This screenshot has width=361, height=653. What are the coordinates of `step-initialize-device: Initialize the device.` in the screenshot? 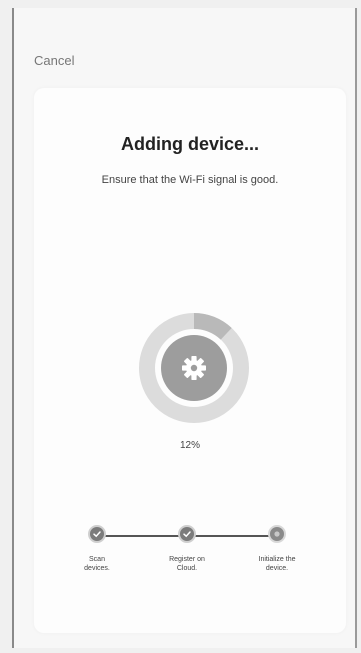 It's located at (277, 549).